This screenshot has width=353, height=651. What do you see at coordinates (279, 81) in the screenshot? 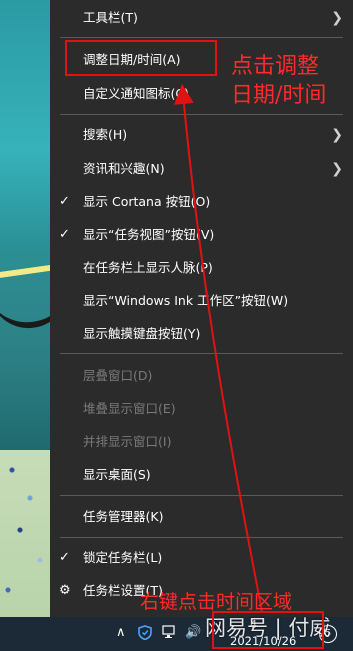
I see `annotation-note-click-adjust: 点击调整 日期/时间` at bounding box center [279, 81].